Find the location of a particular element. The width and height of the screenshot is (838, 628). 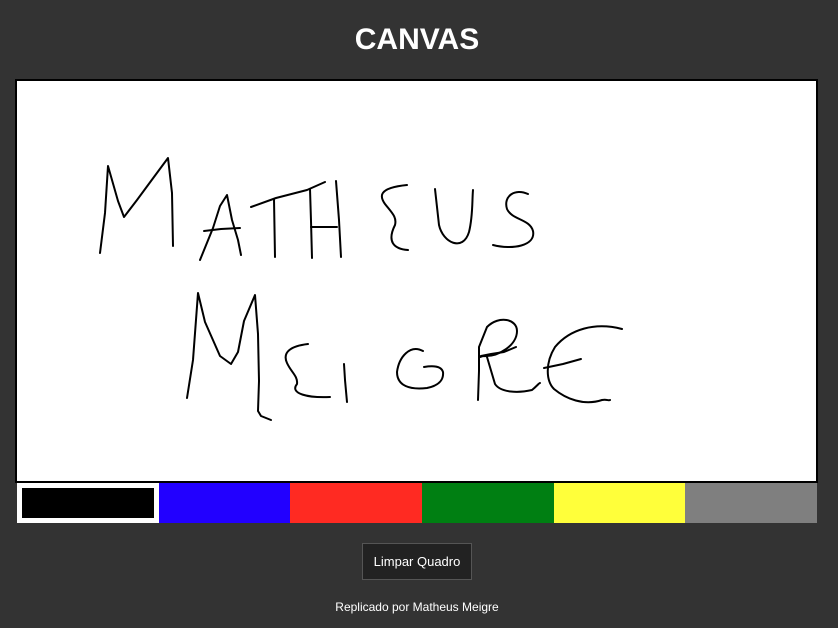

credit-text: Replicado por Matheus Meigre is located at coordinates (417, 607).